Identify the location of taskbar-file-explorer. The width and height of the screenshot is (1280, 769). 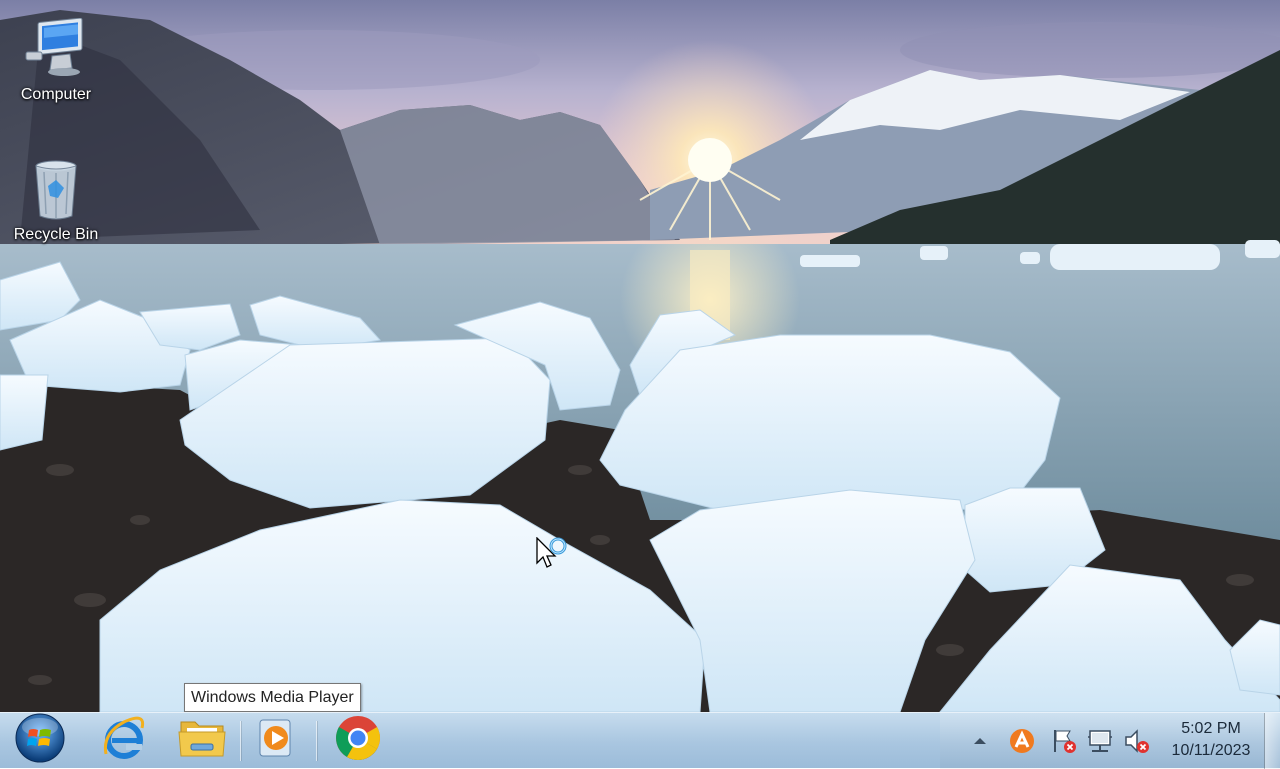
(202, 740).